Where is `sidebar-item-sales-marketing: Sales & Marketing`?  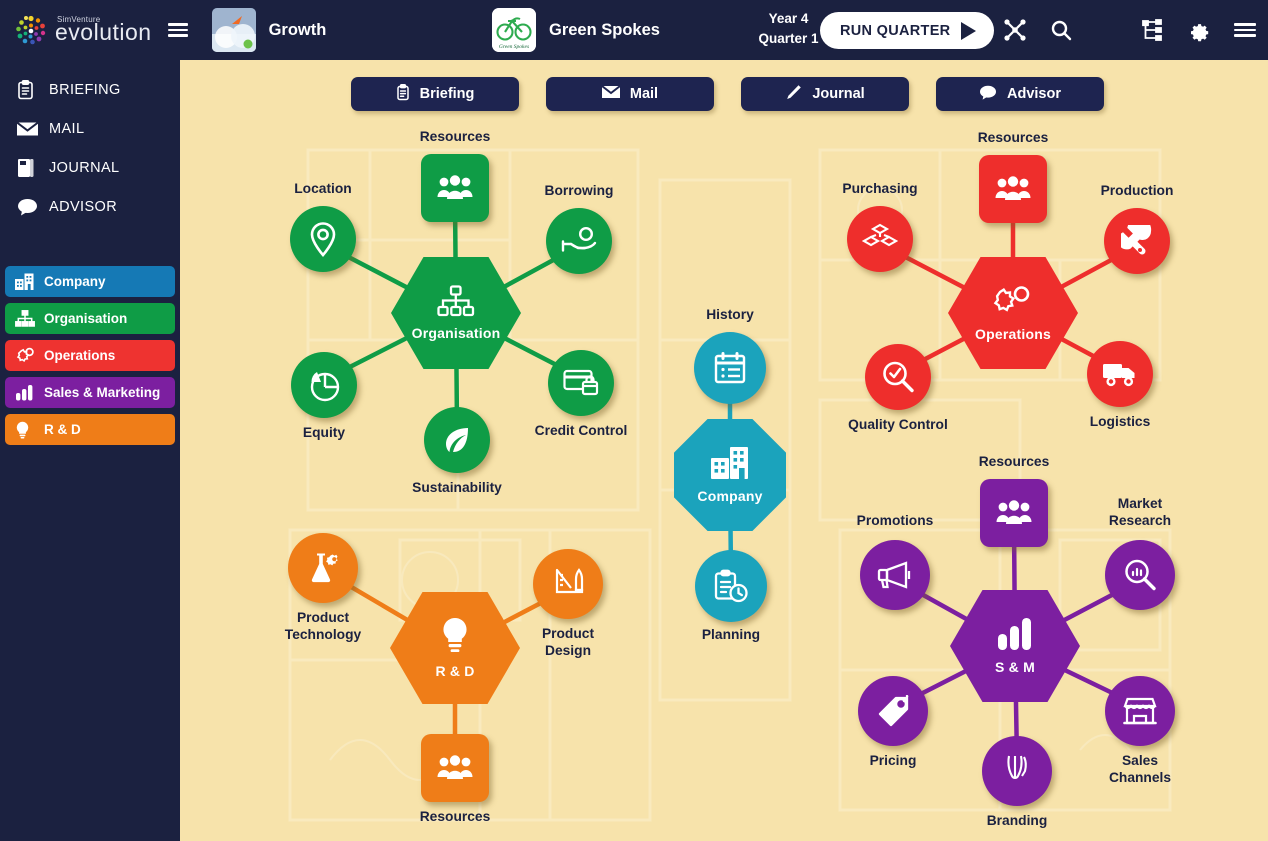
sidebar-item-sales-marketing: Sales & Marketing is located at coordinates (90, 392).